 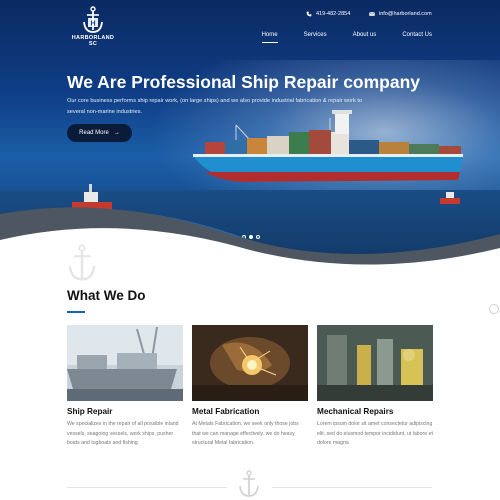 I want to click on footer-anchor-icon, so click(x=249, y=483).